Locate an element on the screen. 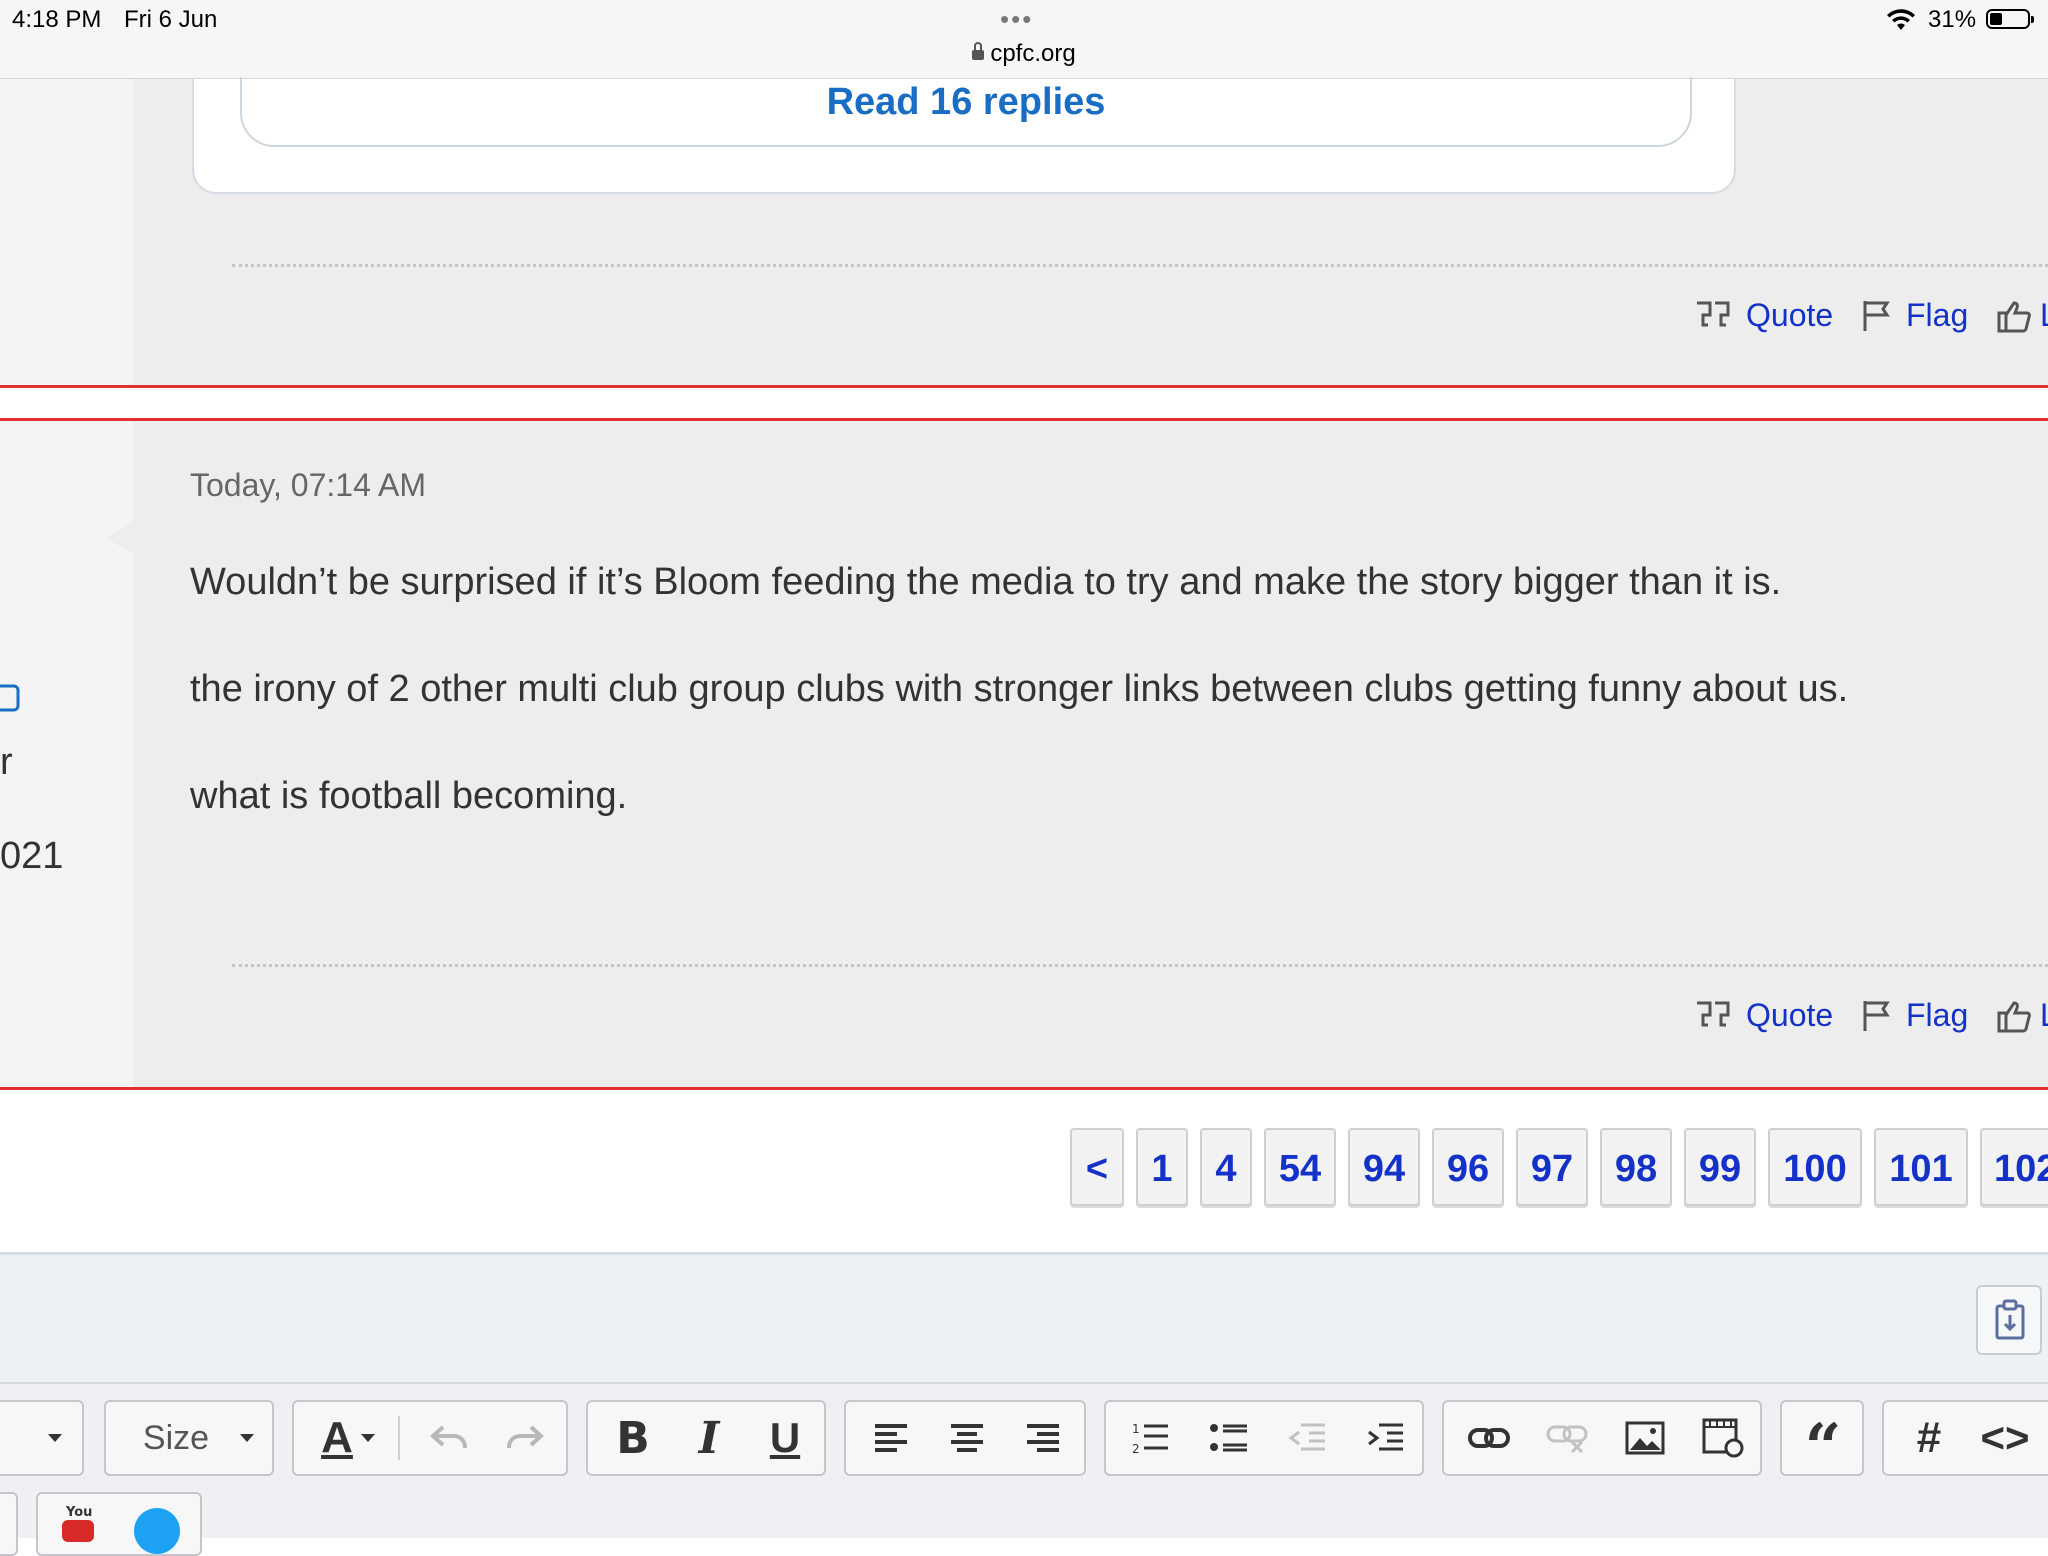 The image size is (2048, 1556). page-link: 54 is located at coordinates (1300, 1167).